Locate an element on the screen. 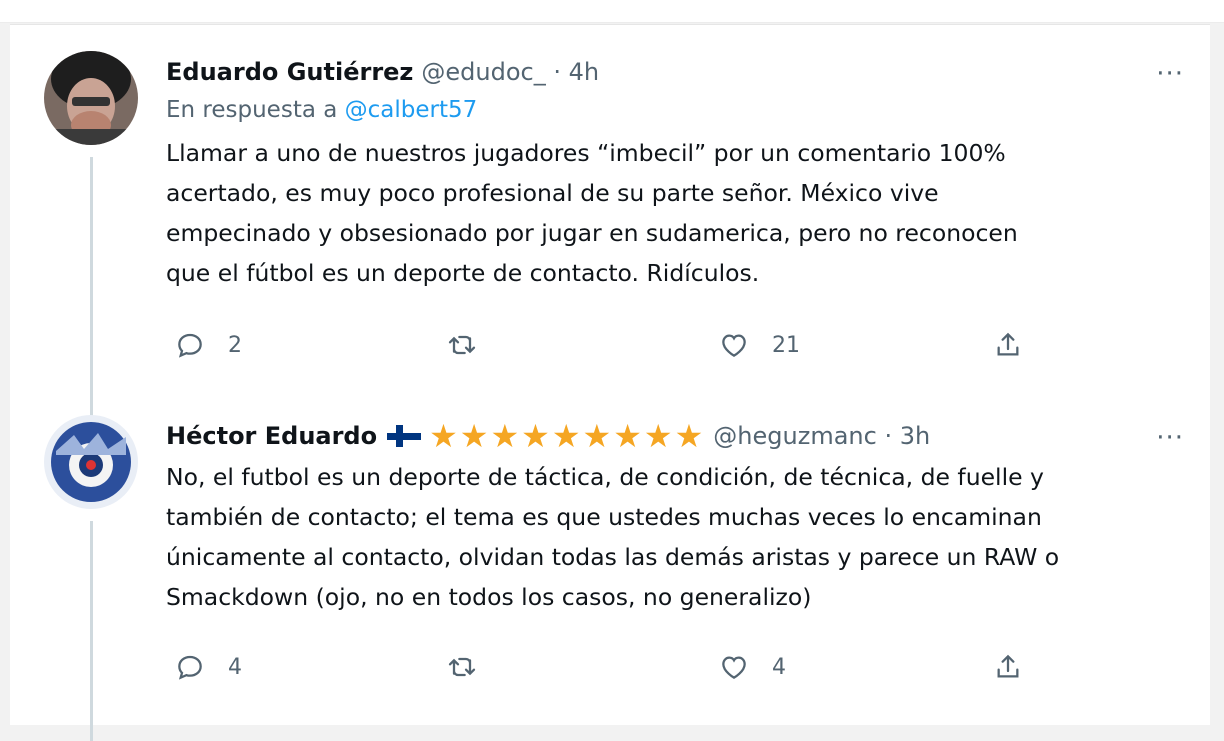 The height and width of the screenshot is (741, 1224). author-handle-time: @edudoc_ · 4h is located at coordinates (510, 72).